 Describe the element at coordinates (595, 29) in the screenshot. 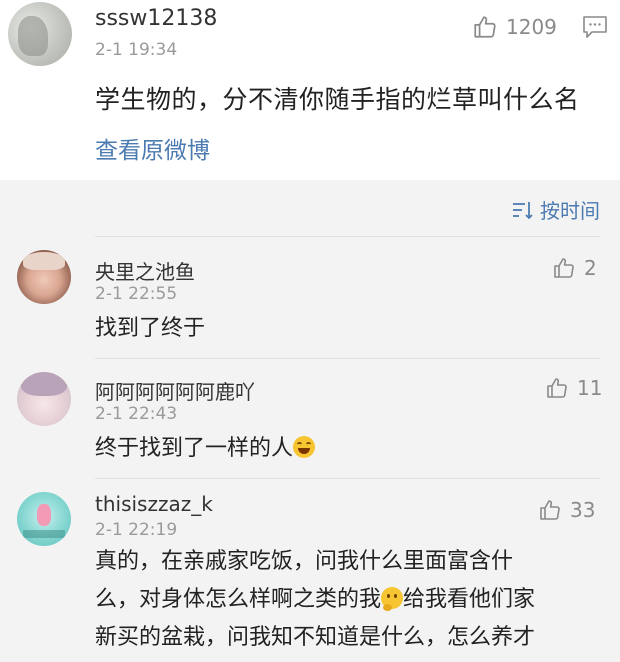

I see `comment-icon` at that location.